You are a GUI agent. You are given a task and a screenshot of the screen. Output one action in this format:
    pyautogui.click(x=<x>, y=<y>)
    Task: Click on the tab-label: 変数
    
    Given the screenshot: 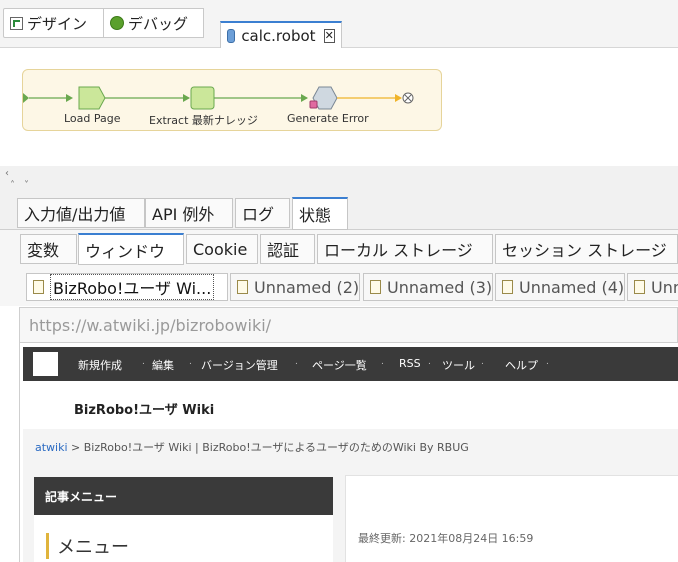 What is the action you would take?
    pyautogui.click(x=43, y=250)
    